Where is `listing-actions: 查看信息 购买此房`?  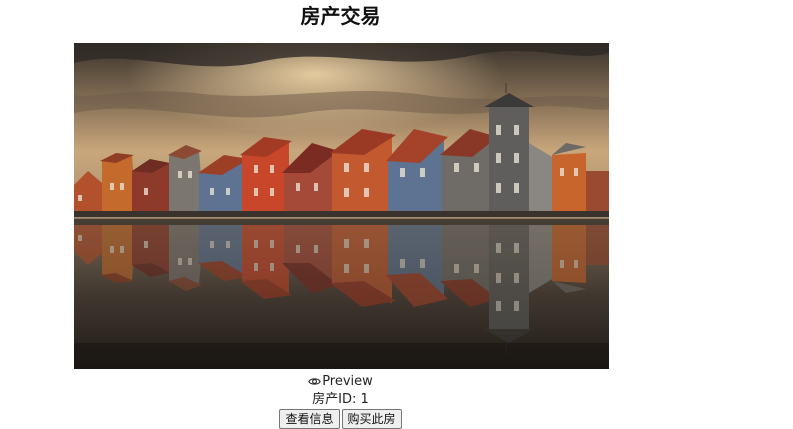 listing-actions: 查看信息 购买此房 is located at coordinates (340, 419).